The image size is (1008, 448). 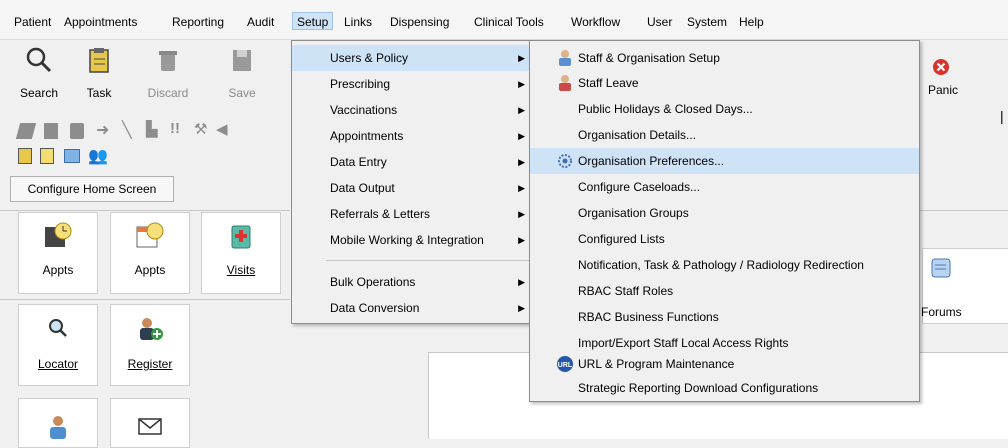 What do you see at coordinates (412, 214) in the screenshot?
I see `menu-item-referrals-letters: Referrals & Letters ▶` at bounding box center [412, 214].